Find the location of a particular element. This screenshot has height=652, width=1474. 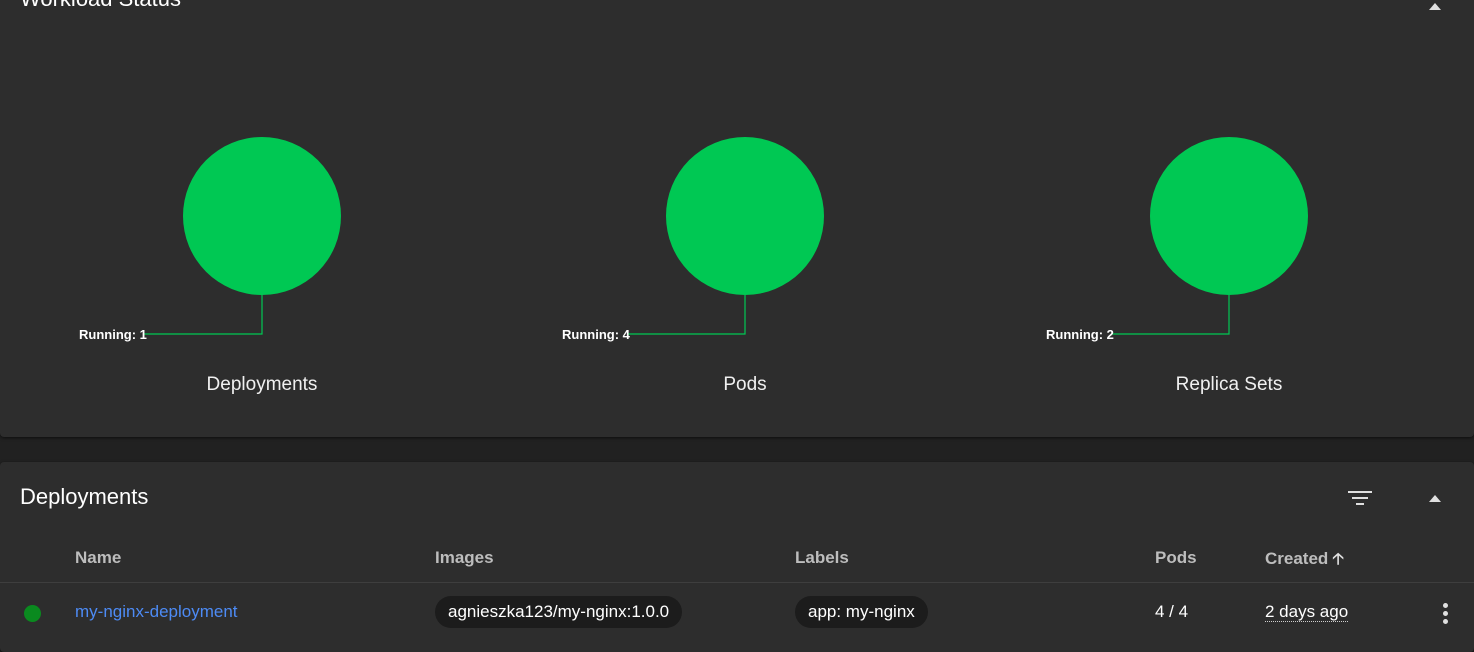

replica-sets-chart is located at coordinates (1209, 236).